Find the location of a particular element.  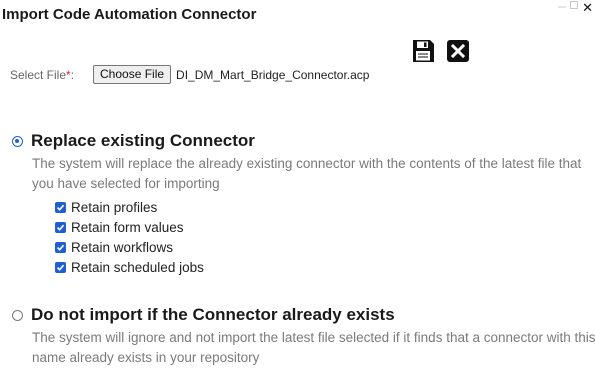

retain-form-values-row: Retain form values is located at coordinates (129, 227).